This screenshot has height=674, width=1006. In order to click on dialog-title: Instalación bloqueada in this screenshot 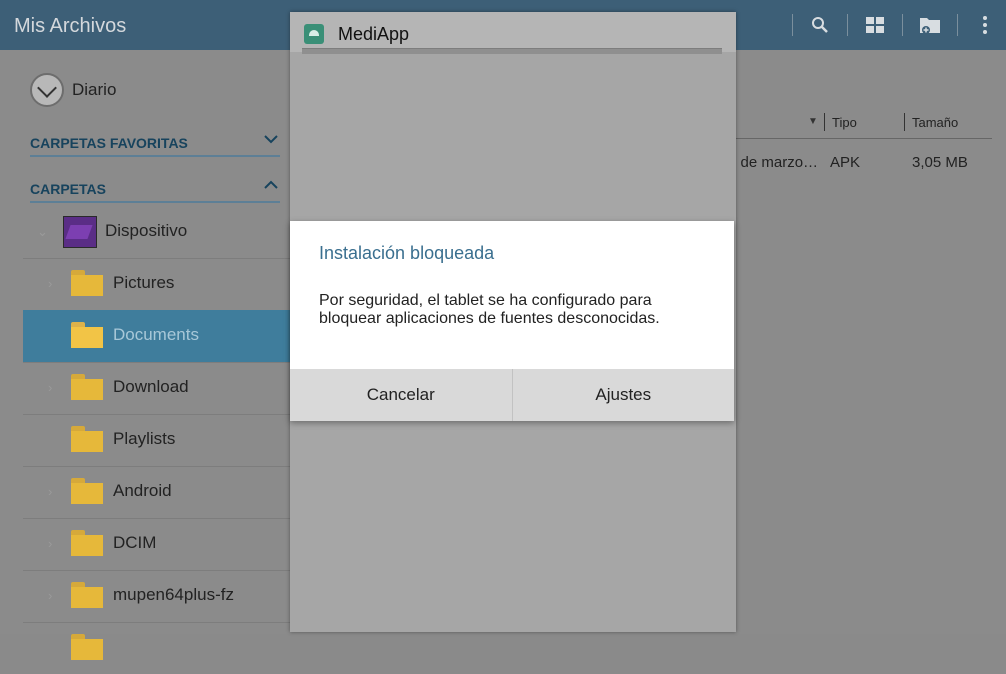, I will do `click(407, 253)`.